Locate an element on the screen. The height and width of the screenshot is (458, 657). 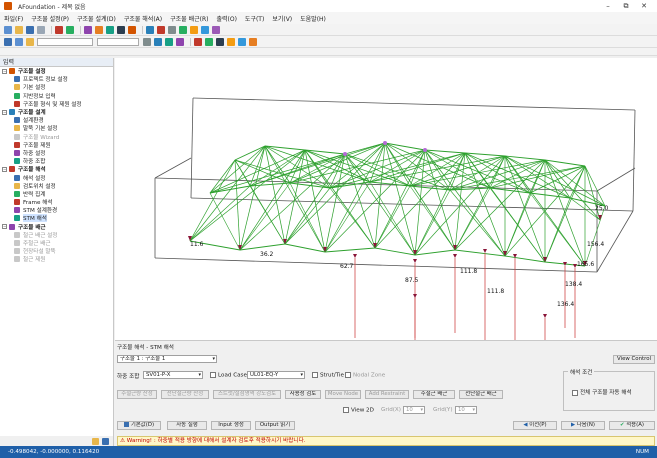
grid-y-select: 10 is located at coordinates (466, 410).